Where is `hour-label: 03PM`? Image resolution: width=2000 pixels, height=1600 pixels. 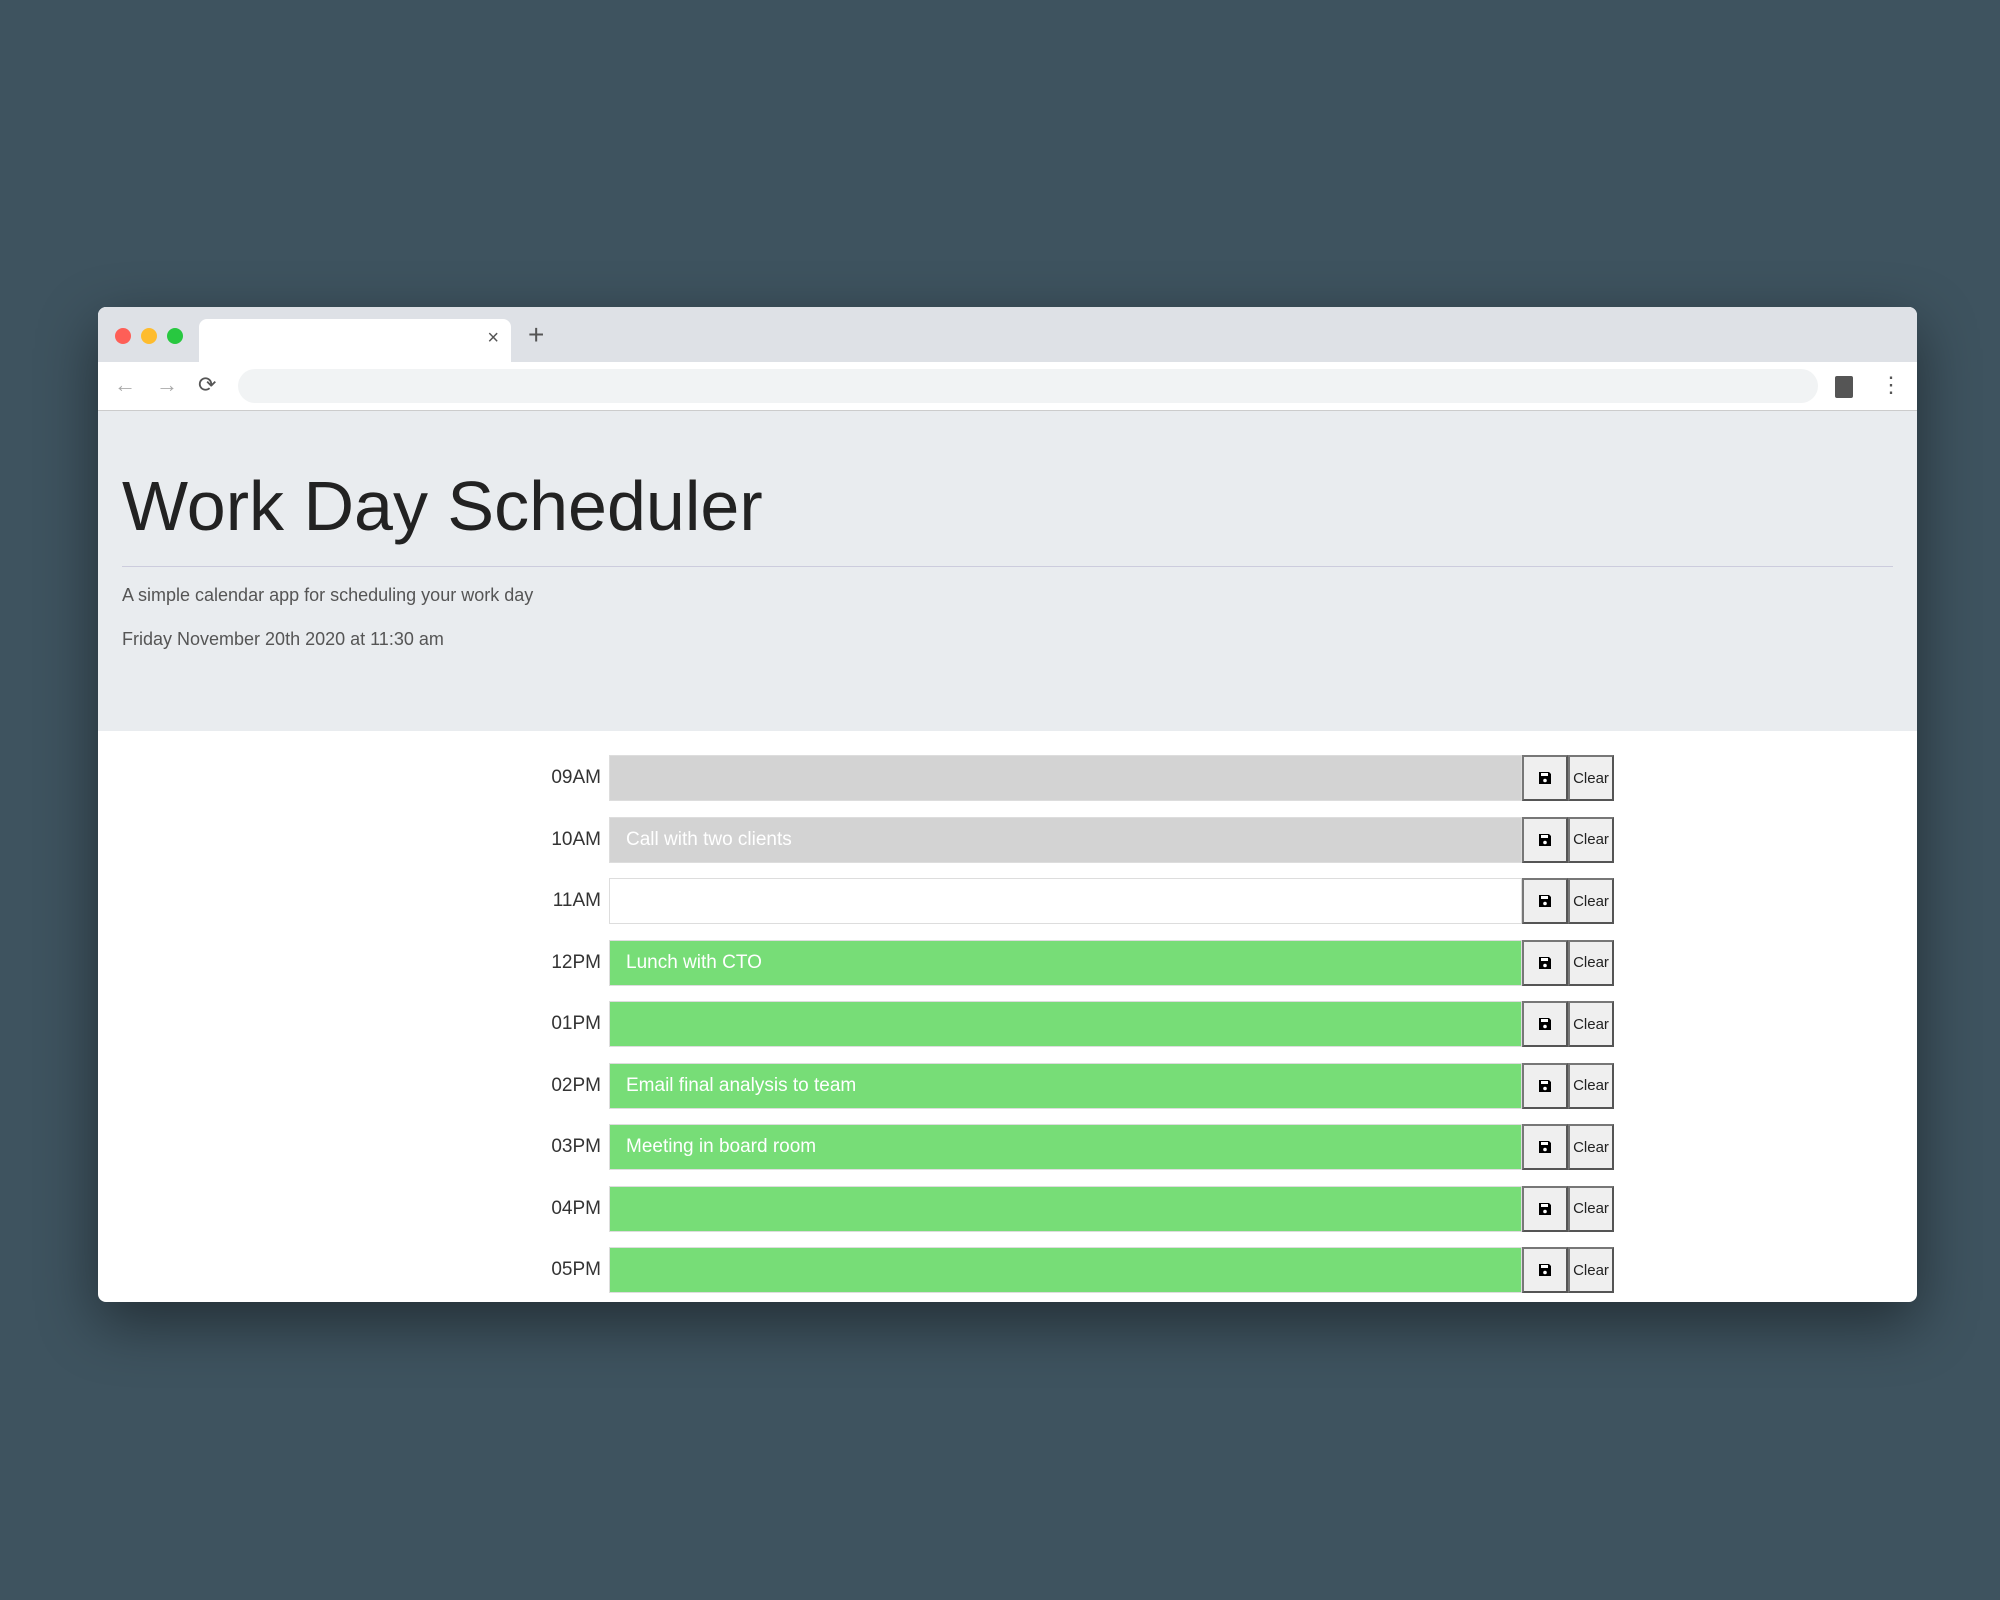
hour-label: 03PM is located at coordinates (576, 1146).